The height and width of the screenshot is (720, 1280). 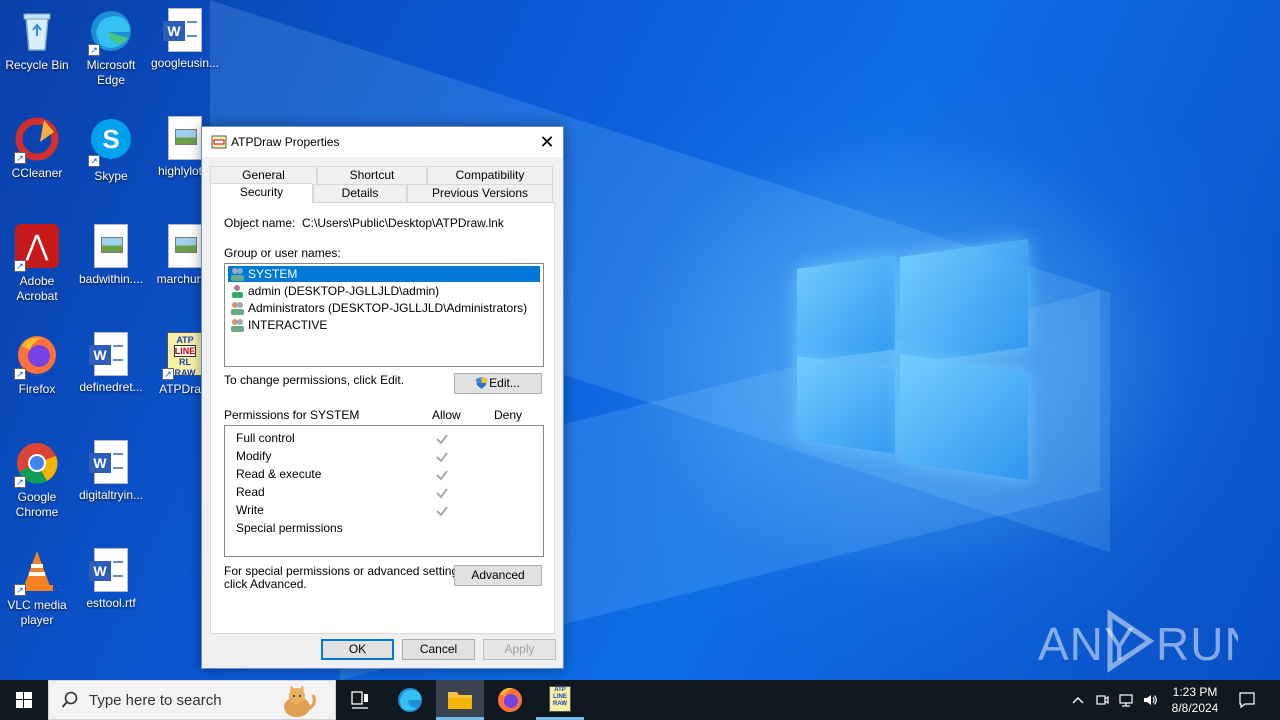 What do you see at coordinates (273, 274) in the screenshot?
I see `user-name: SYSTEM` at bounding box center [273, 274].